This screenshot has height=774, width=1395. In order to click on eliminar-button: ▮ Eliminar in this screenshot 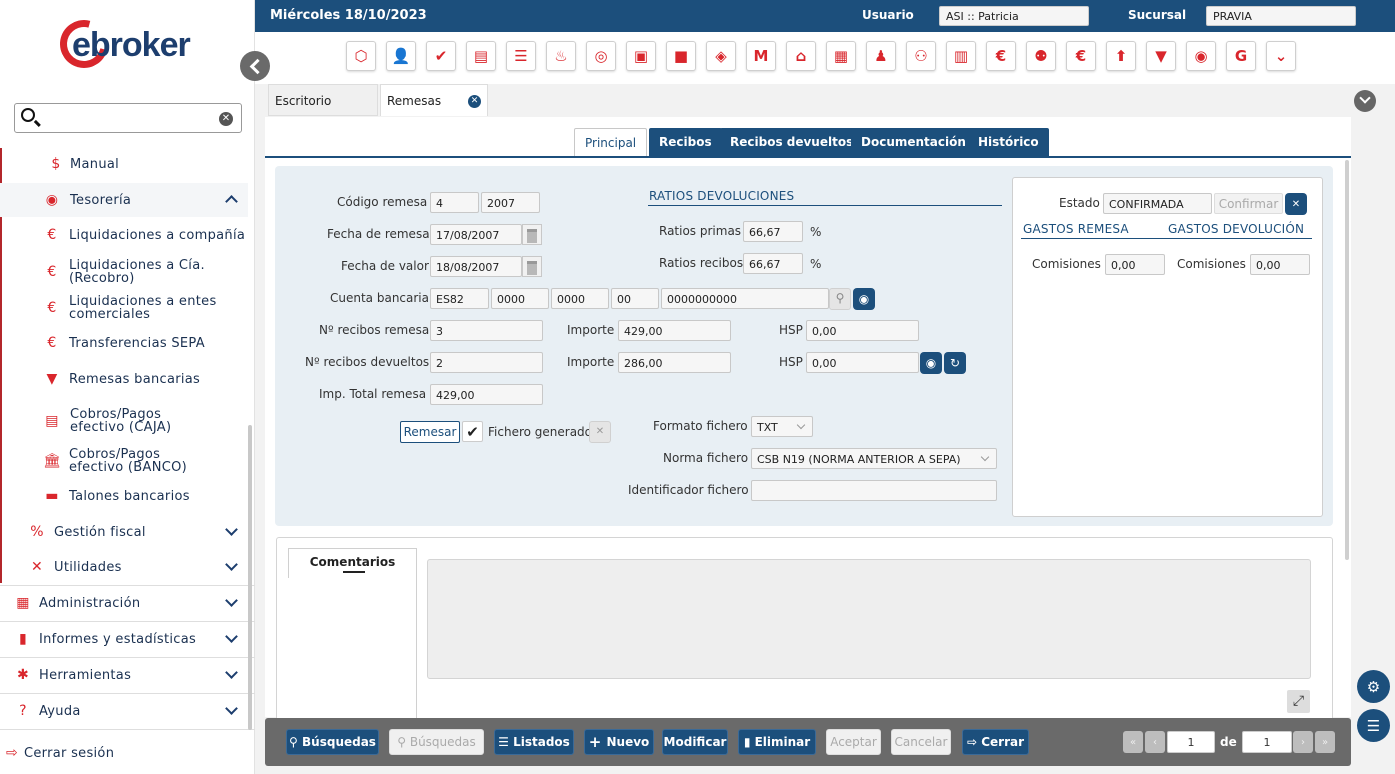, I will do `click(777, 742)`.